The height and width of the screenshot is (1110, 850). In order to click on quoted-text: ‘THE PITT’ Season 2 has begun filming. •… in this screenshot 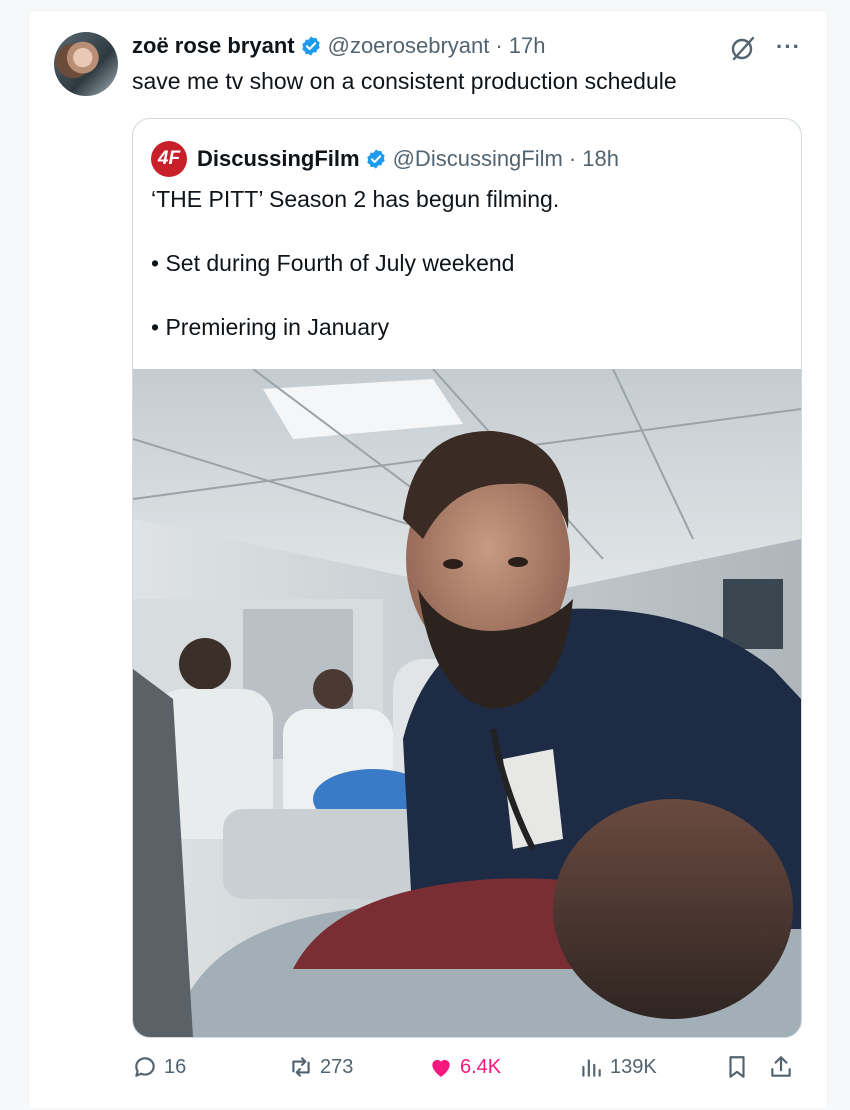, I will do `click(355, 263)`.